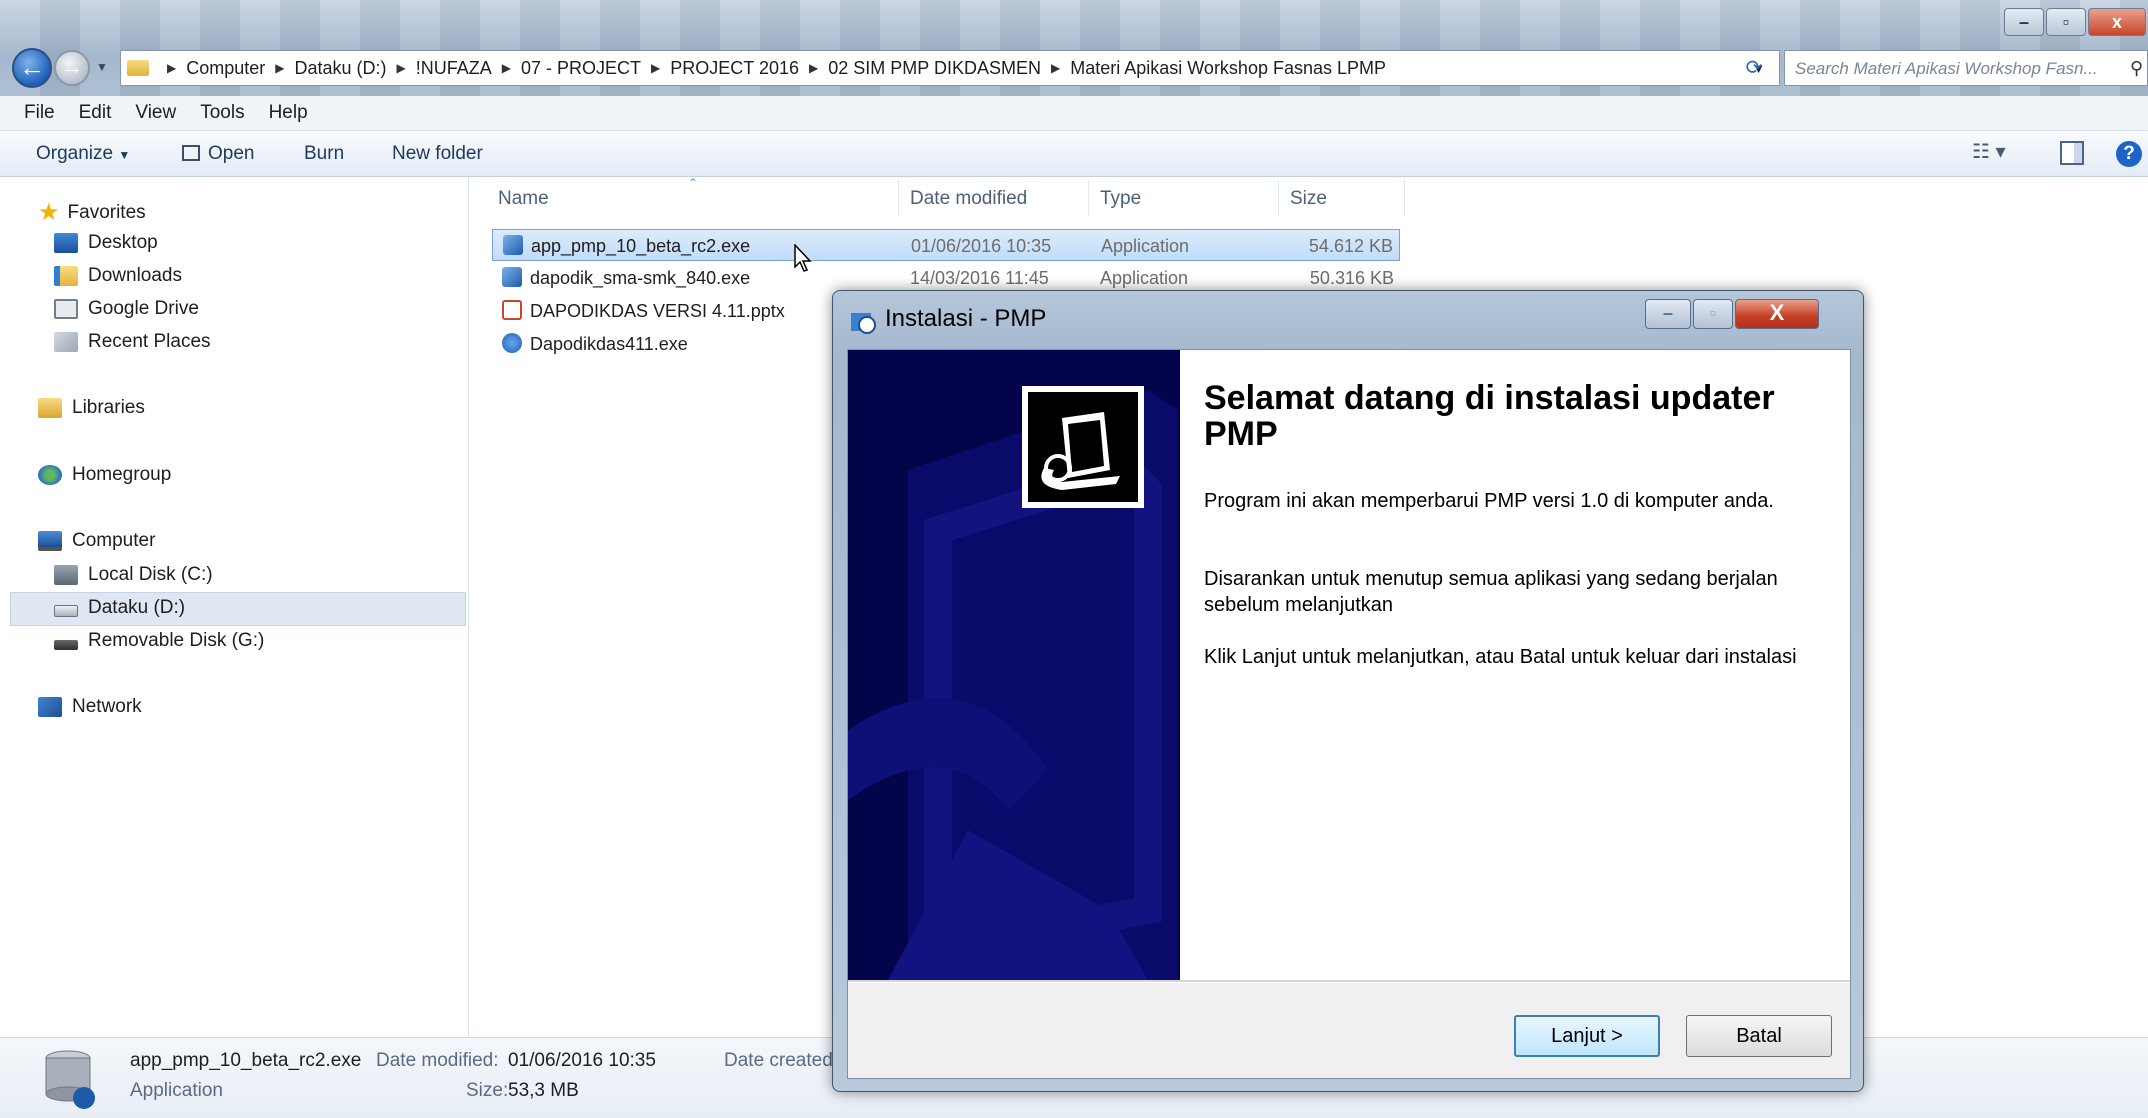 The height and width of the screenshot is (1118, 2148). What do you see at coordinates (66, 243) in the screenshot?
I see `desktop-icon` at bounding box center [66, 243].